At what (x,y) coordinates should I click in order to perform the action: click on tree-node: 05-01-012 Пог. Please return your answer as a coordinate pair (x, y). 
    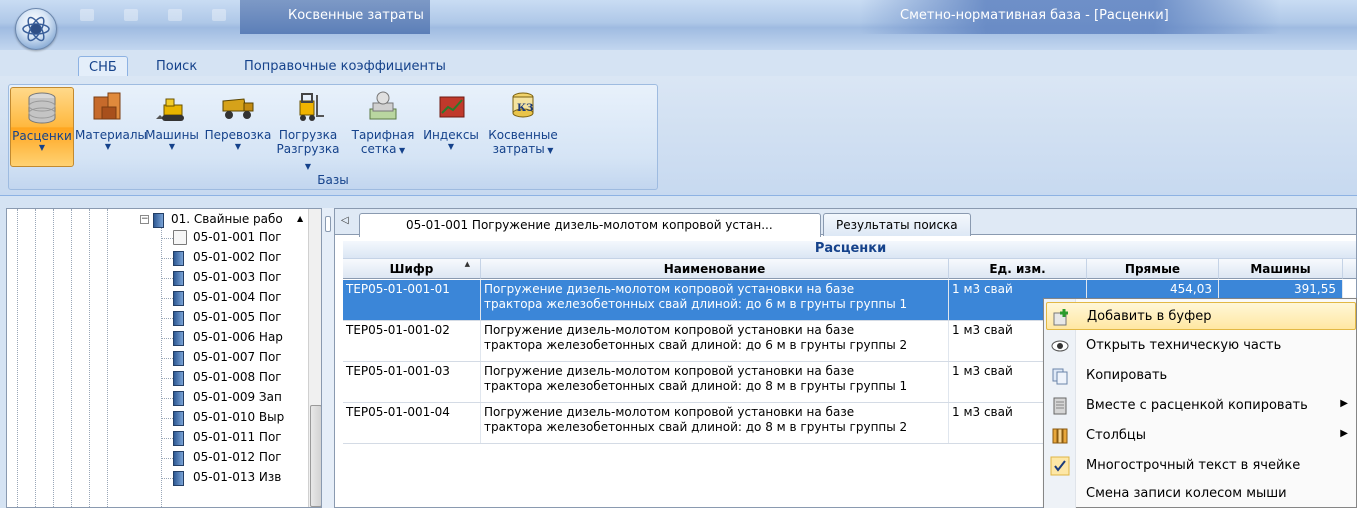
    Looking at the image, I should click on (157, 458).